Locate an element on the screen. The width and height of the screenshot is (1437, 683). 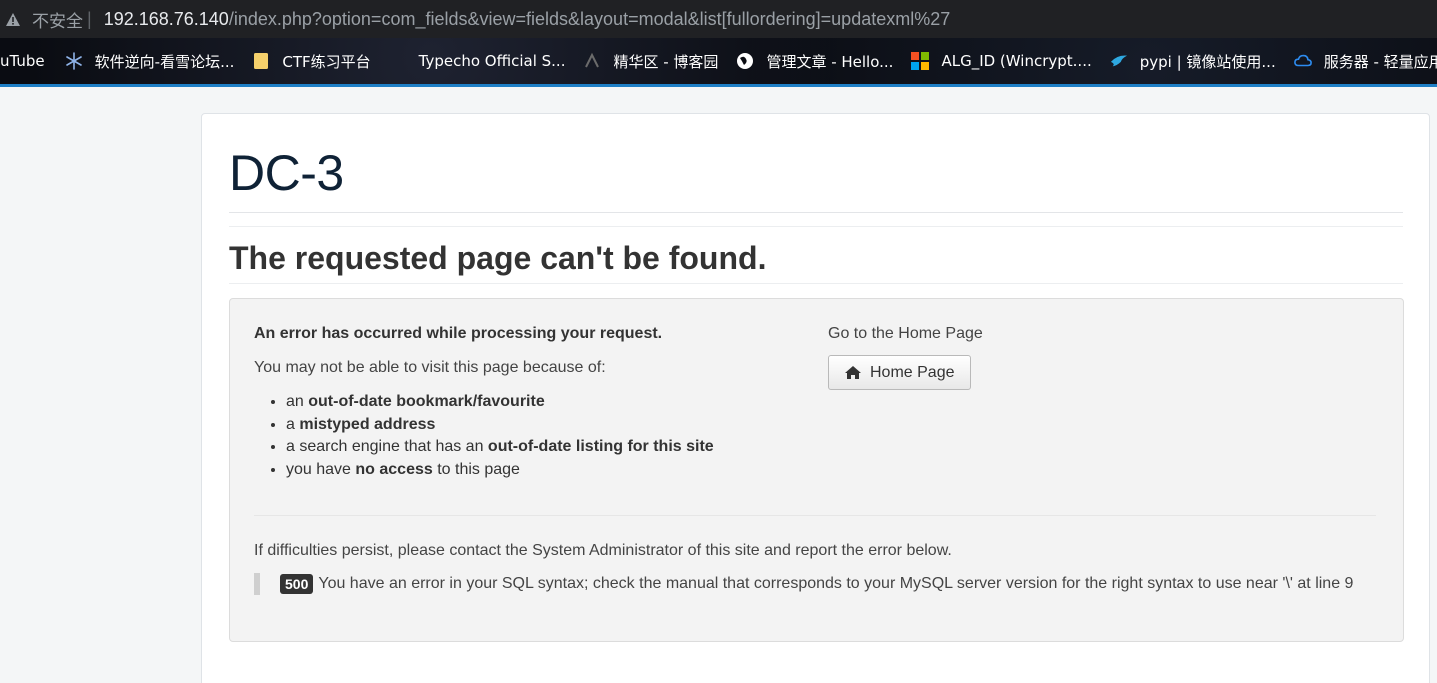
globe-icon is located at coordinates (745, 61).